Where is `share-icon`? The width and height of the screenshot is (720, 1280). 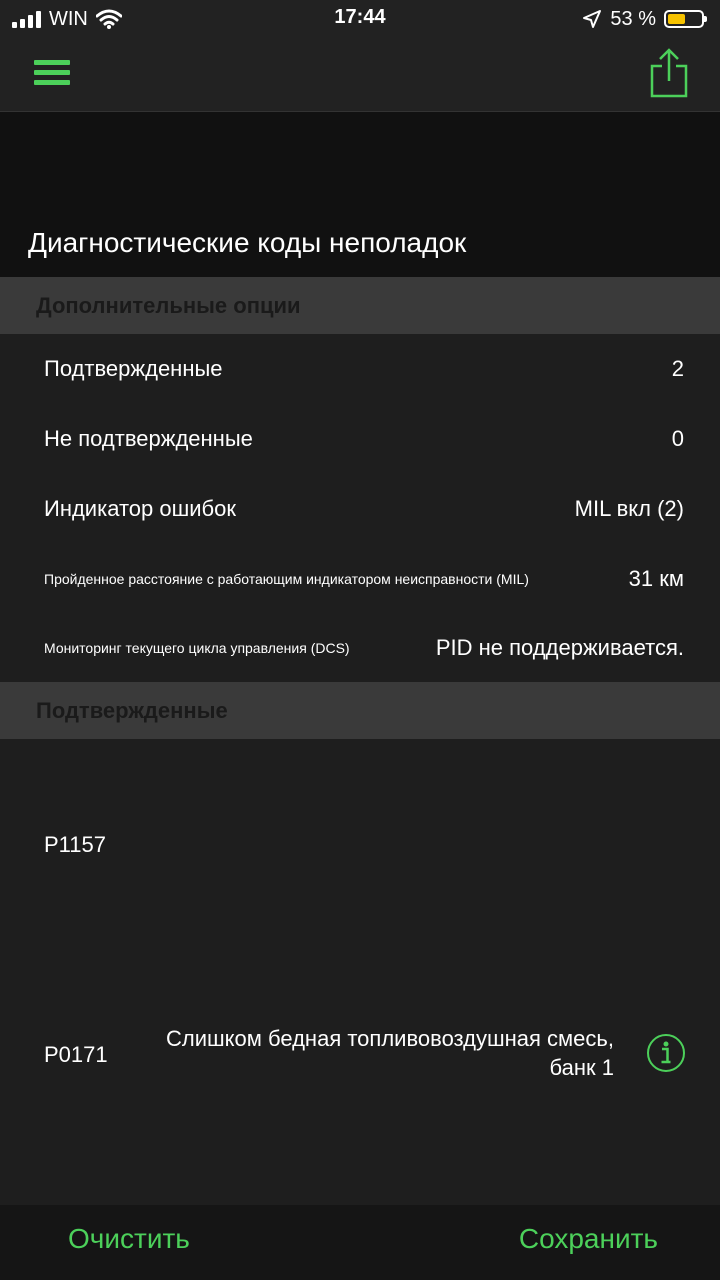
share-icon is located at coordinates (669, 73).